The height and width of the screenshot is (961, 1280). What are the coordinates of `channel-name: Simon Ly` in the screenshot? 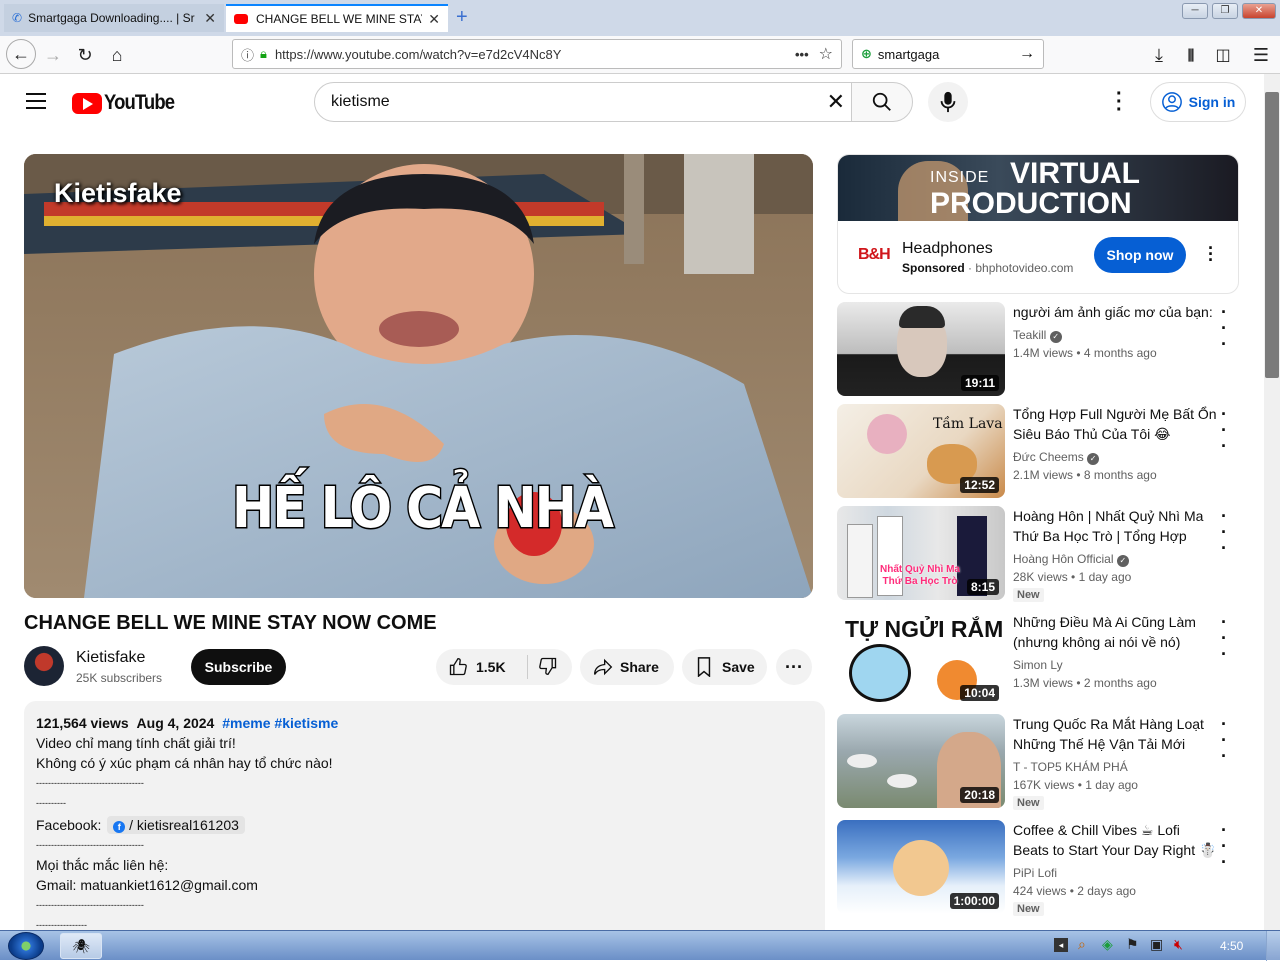 It's located at (1038, 665).